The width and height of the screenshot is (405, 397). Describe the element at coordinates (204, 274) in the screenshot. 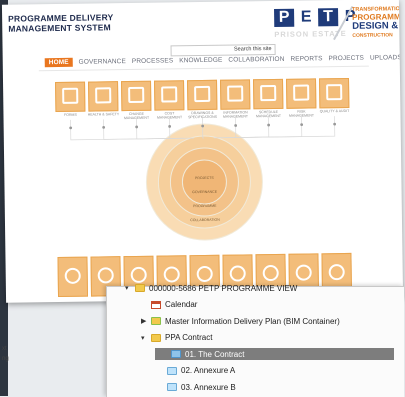

I see `medical-icon` at that location.